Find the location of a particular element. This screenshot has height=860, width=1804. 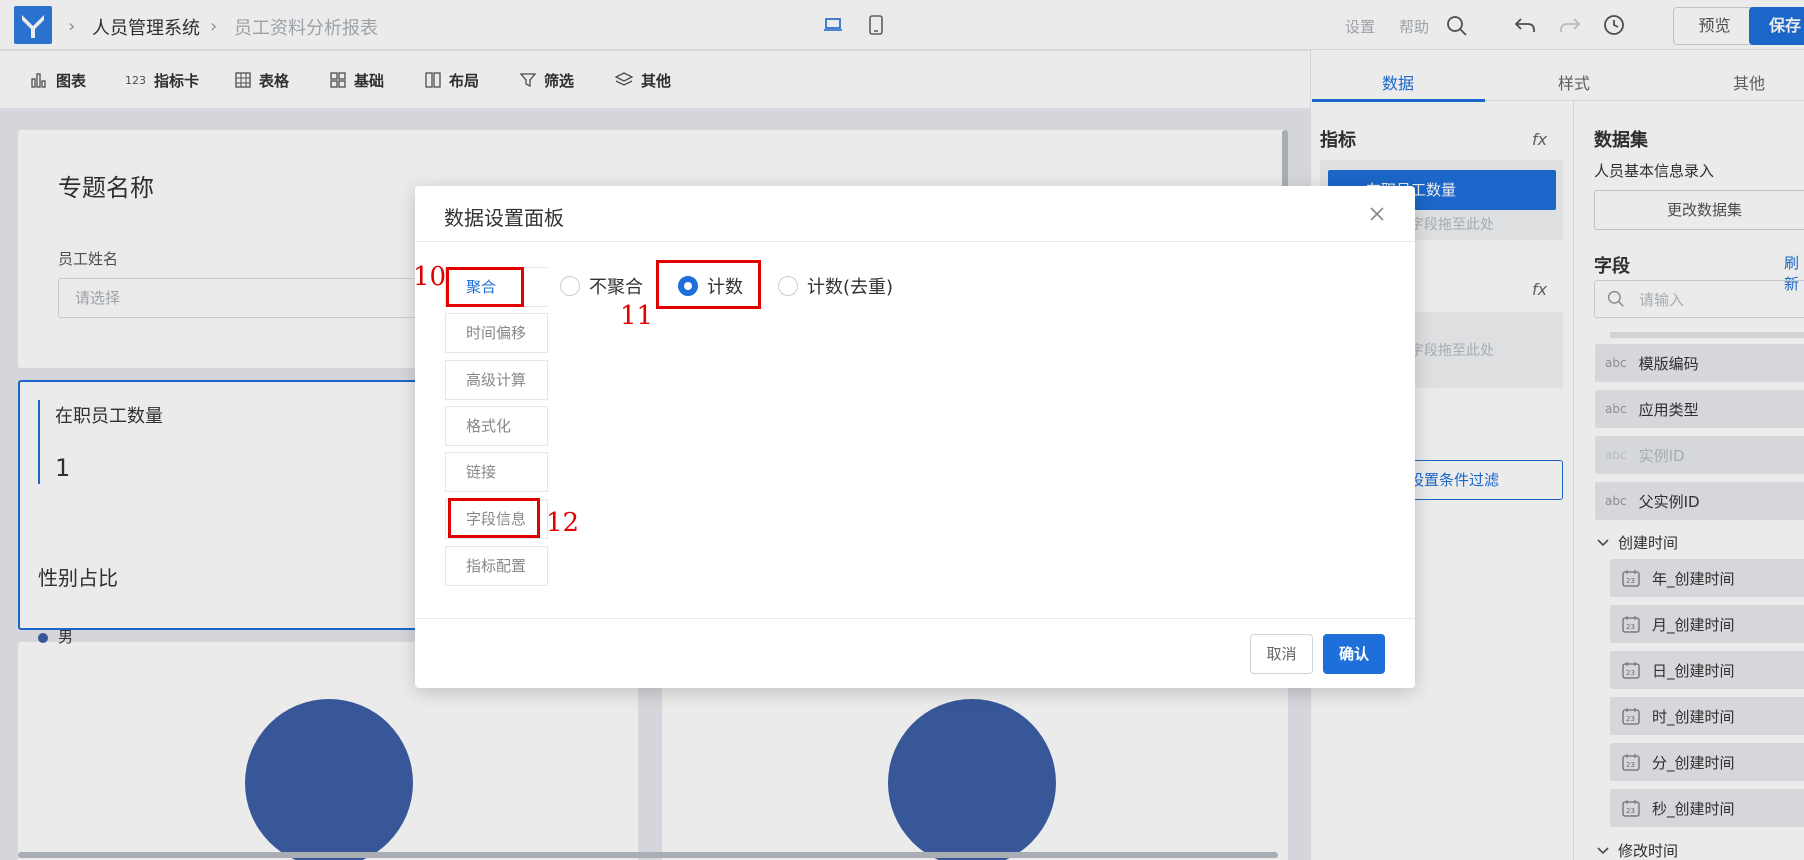

radio-label: 计数(去重) is located at coordinates (850, 287).